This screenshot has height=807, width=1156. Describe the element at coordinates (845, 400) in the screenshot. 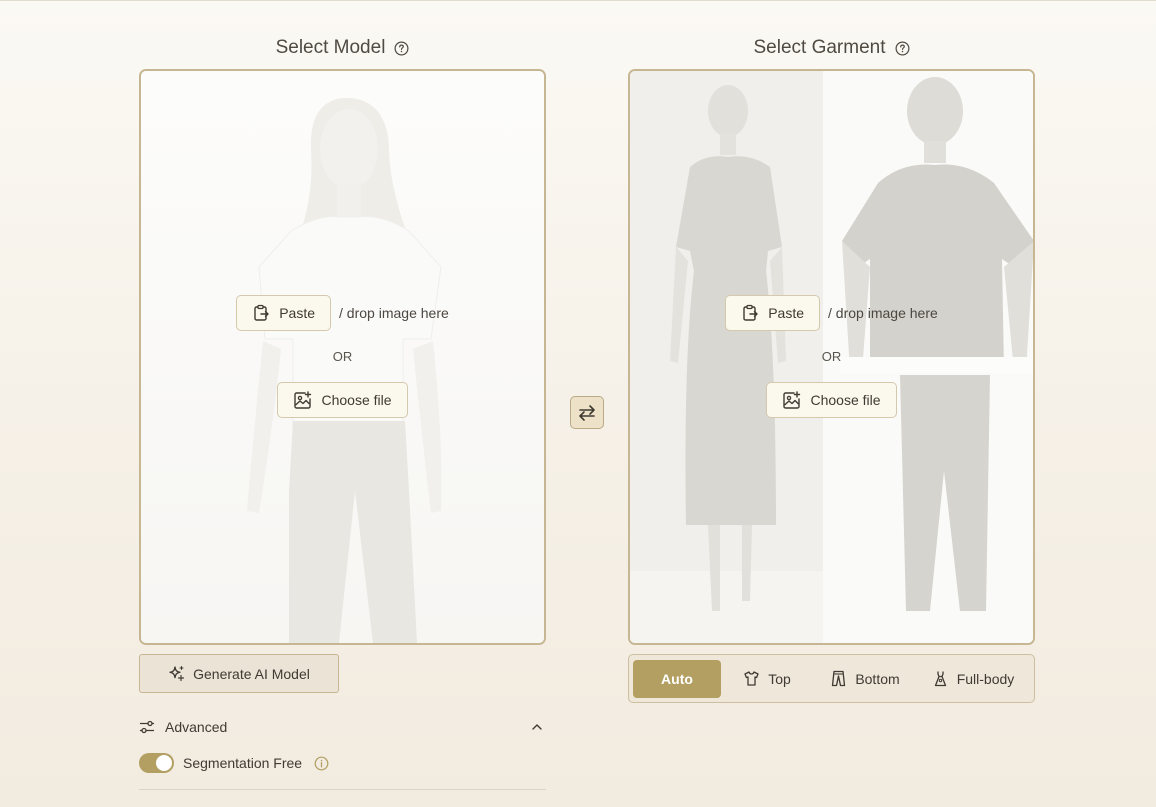

I see `garment-choose-file-label: Choose file` at that location.